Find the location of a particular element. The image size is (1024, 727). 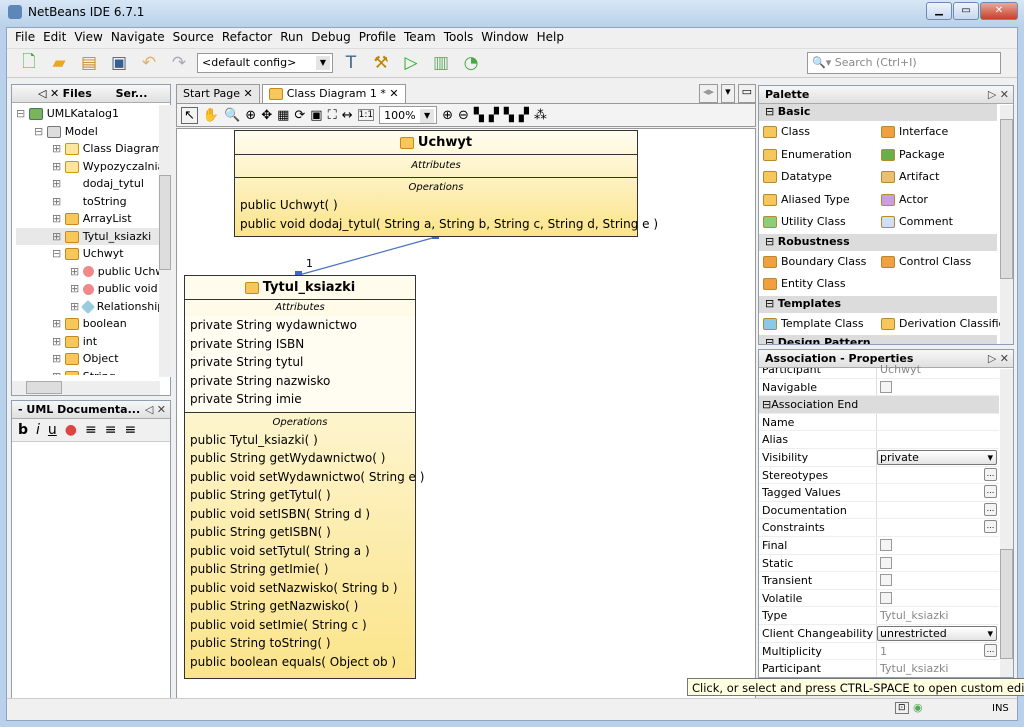

tree-item: ⊞ public void is located at coordinates (88, 289).